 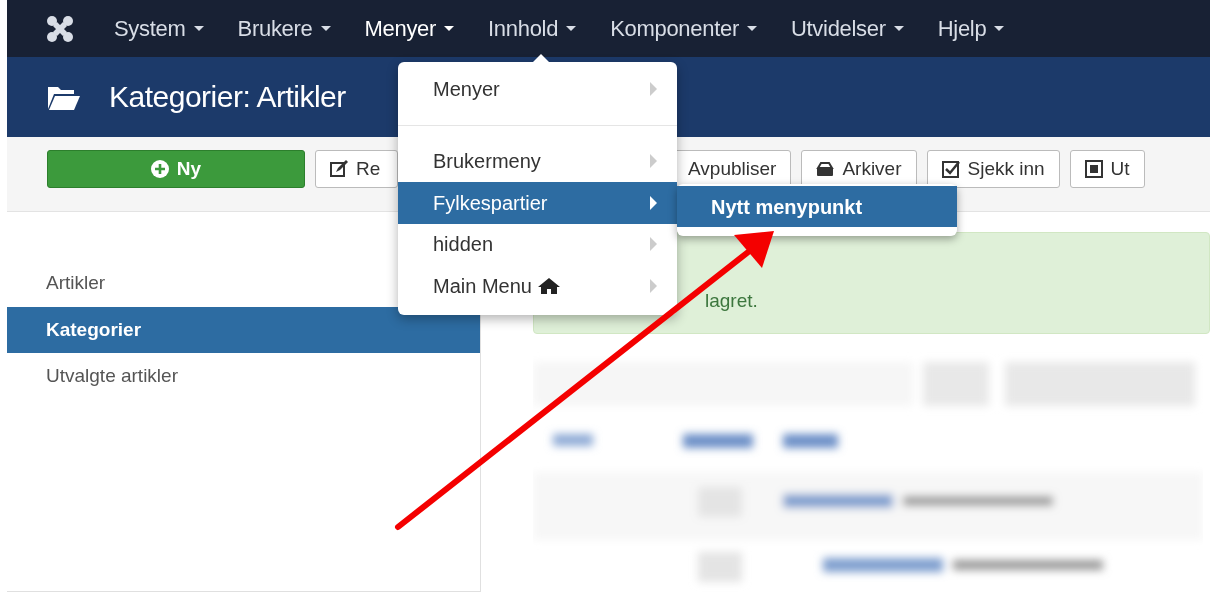 What do you see at coordinates (825, 169) in the screenshot?
I see `archive-icon` at bounding box center [825, 169].